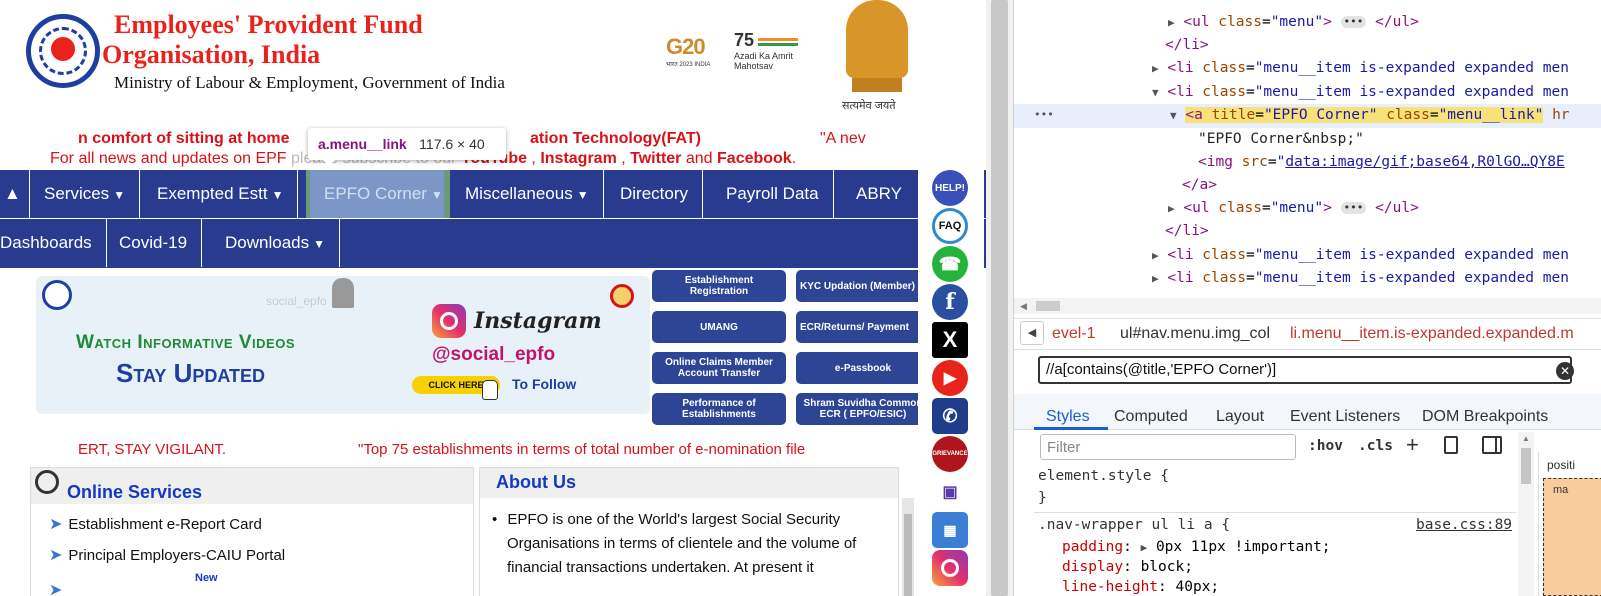 The image size is (1601, 596). What do you see at coordinates (950, 568) in the screenshot?
I see `instagram-sidebar-icon` at bounding box center [950, 568].